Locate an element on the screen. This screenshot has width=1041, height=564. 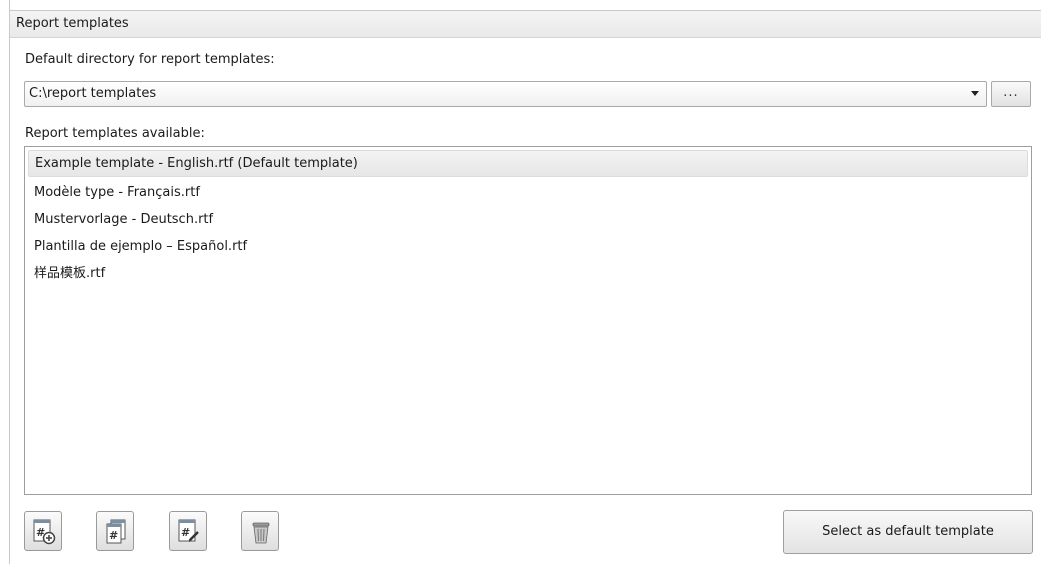
panel-title: Report templates is located at coordinates (525, 24).